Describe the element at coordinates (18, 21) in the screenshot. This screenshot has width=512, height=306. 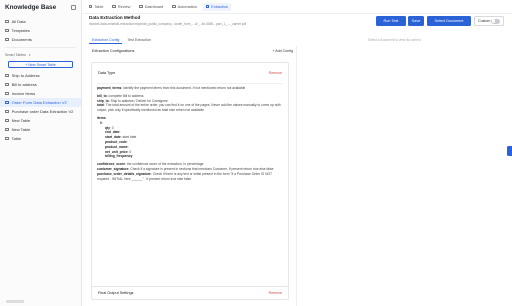
I see `sidebar-item-label: All Data` at that location.